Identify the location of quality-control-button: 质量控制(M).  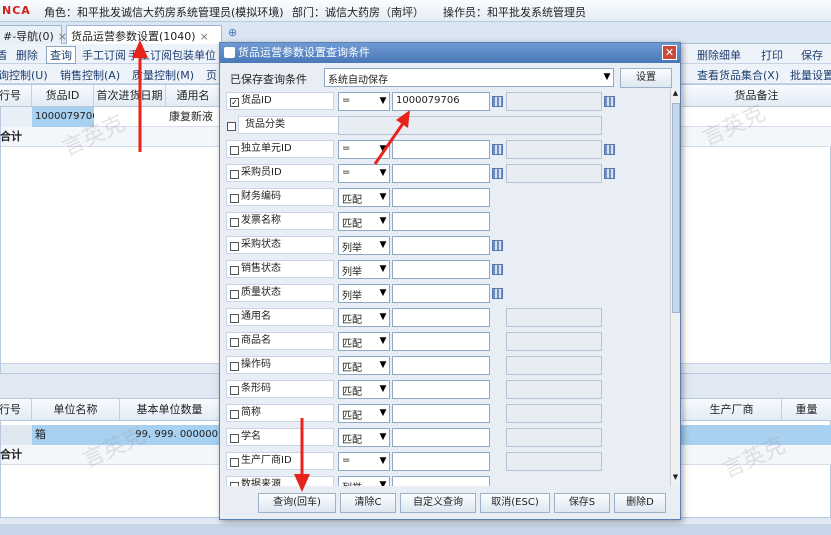
(163, 75).